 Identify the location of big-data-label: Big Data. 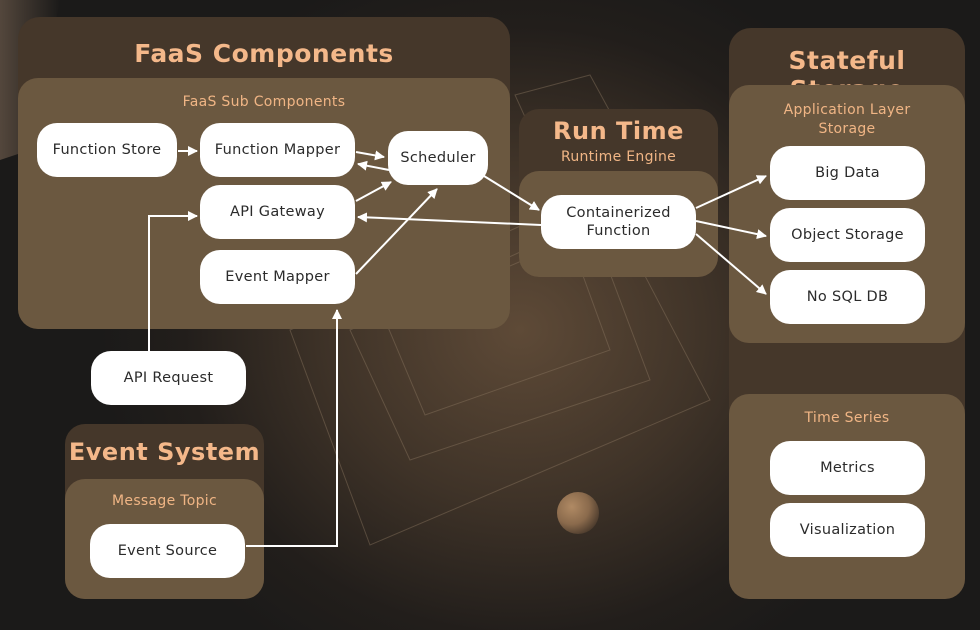
(847, 173).